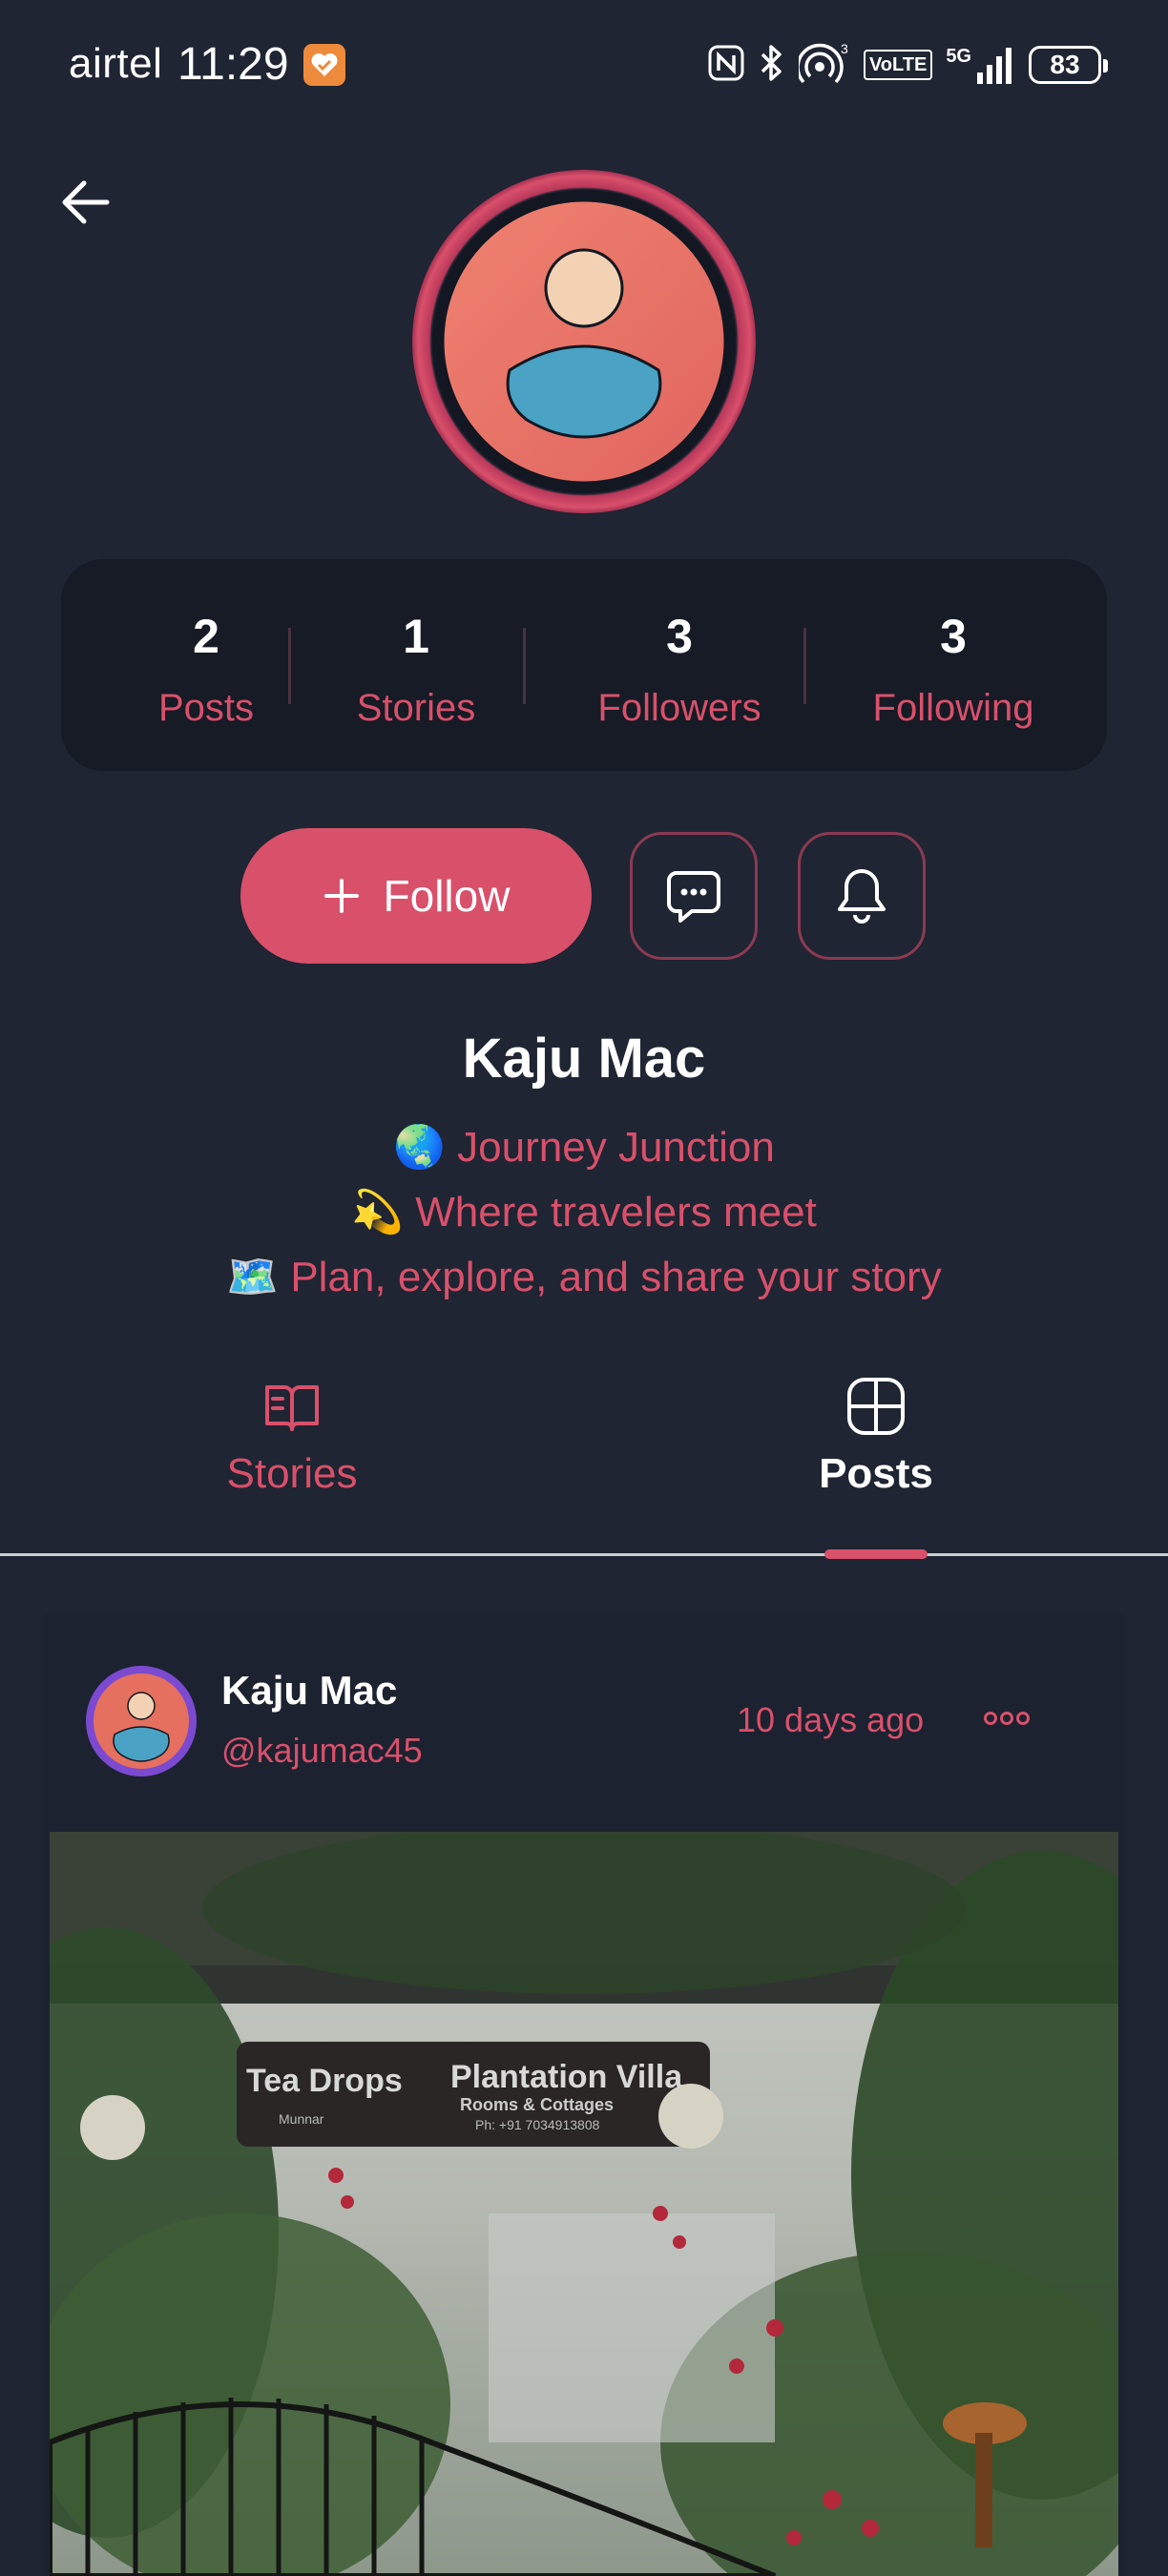 The image size is (1168, 2576). What do you see at coordinates (958, 56) in the screenshot?
I see `network-type: 5G` at bounding box center [958, 56].